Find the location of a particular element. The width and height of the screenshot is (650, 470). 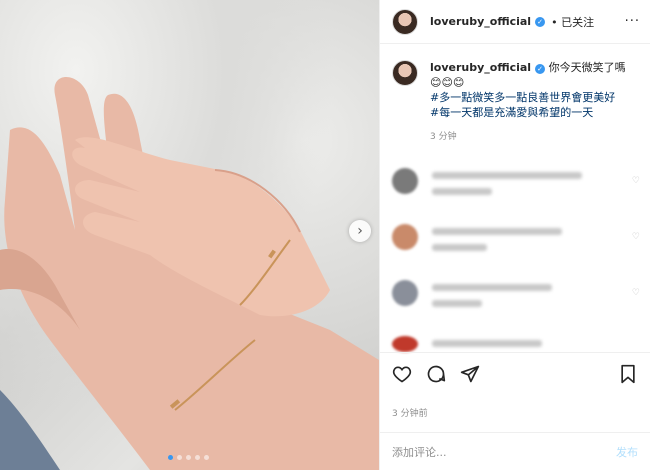

bookmark-icon is located at coordinates (628, 374).